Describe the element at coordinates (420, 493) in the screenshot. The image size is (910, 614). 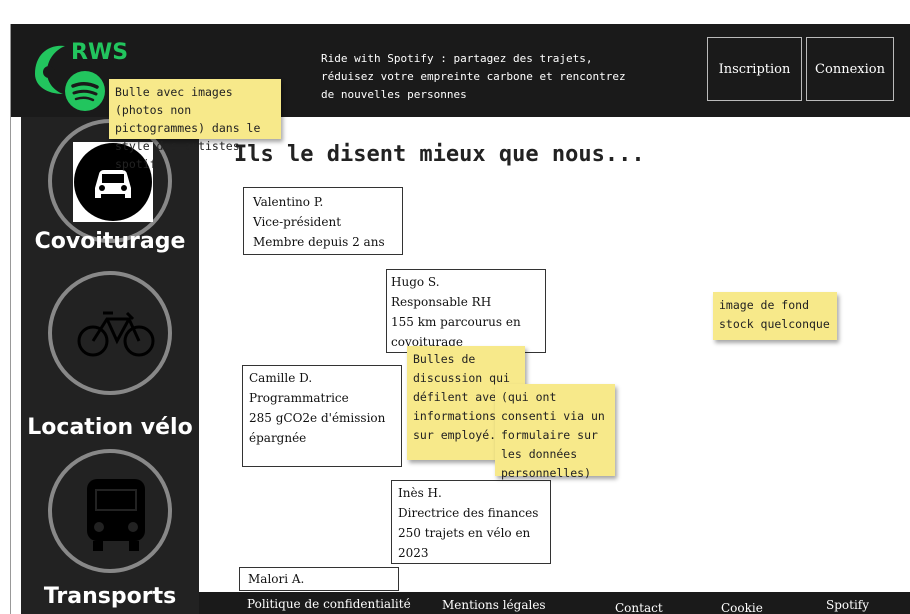
I see `testimonial-name: Inès H.` at that location.